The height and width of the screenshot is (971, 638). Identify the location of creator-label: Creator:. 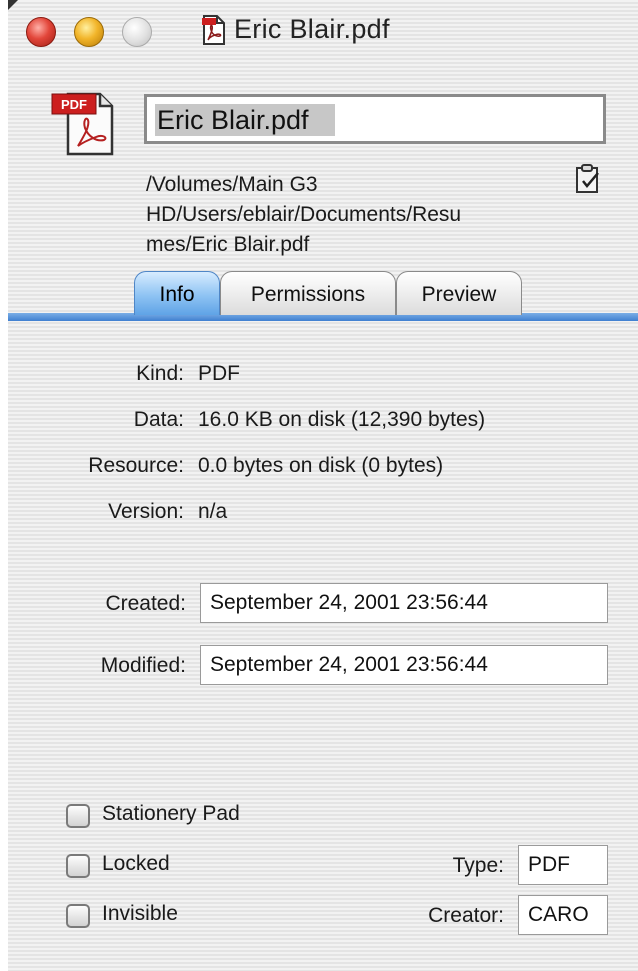
(466, 915).